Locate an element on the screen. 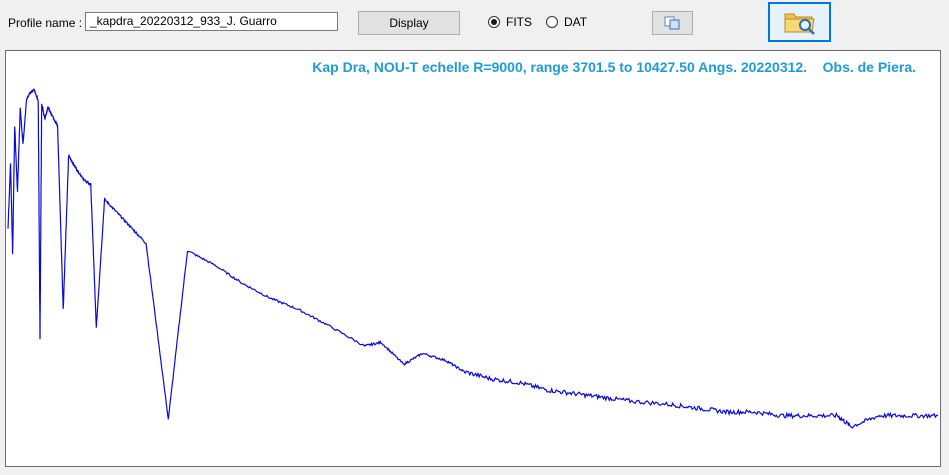  radio-fits: FITS is located at coordinates (510, 22).